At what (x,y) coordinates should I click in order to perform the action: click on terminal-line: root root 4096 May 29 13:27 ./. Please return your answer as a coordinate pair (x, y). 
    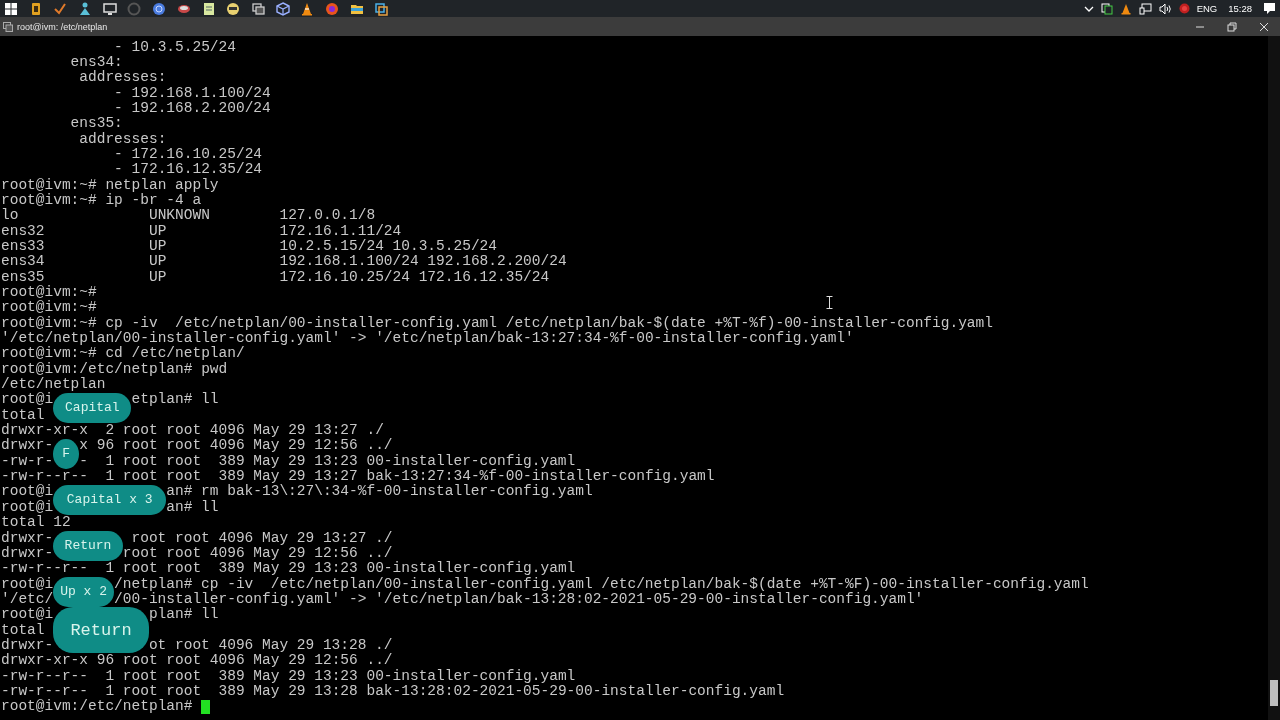
    Looking at the image, I should click on (261, 538).